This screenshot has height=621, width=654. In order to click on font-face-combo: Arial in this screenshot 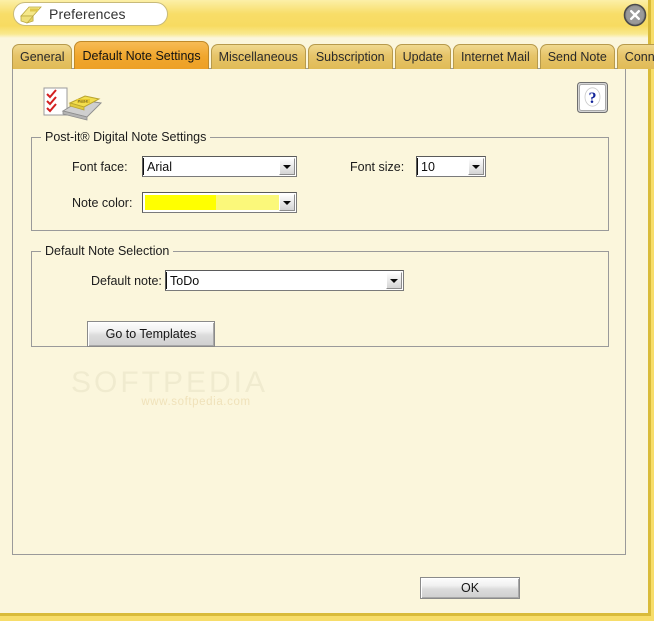, I will do `click(219, 166)`.